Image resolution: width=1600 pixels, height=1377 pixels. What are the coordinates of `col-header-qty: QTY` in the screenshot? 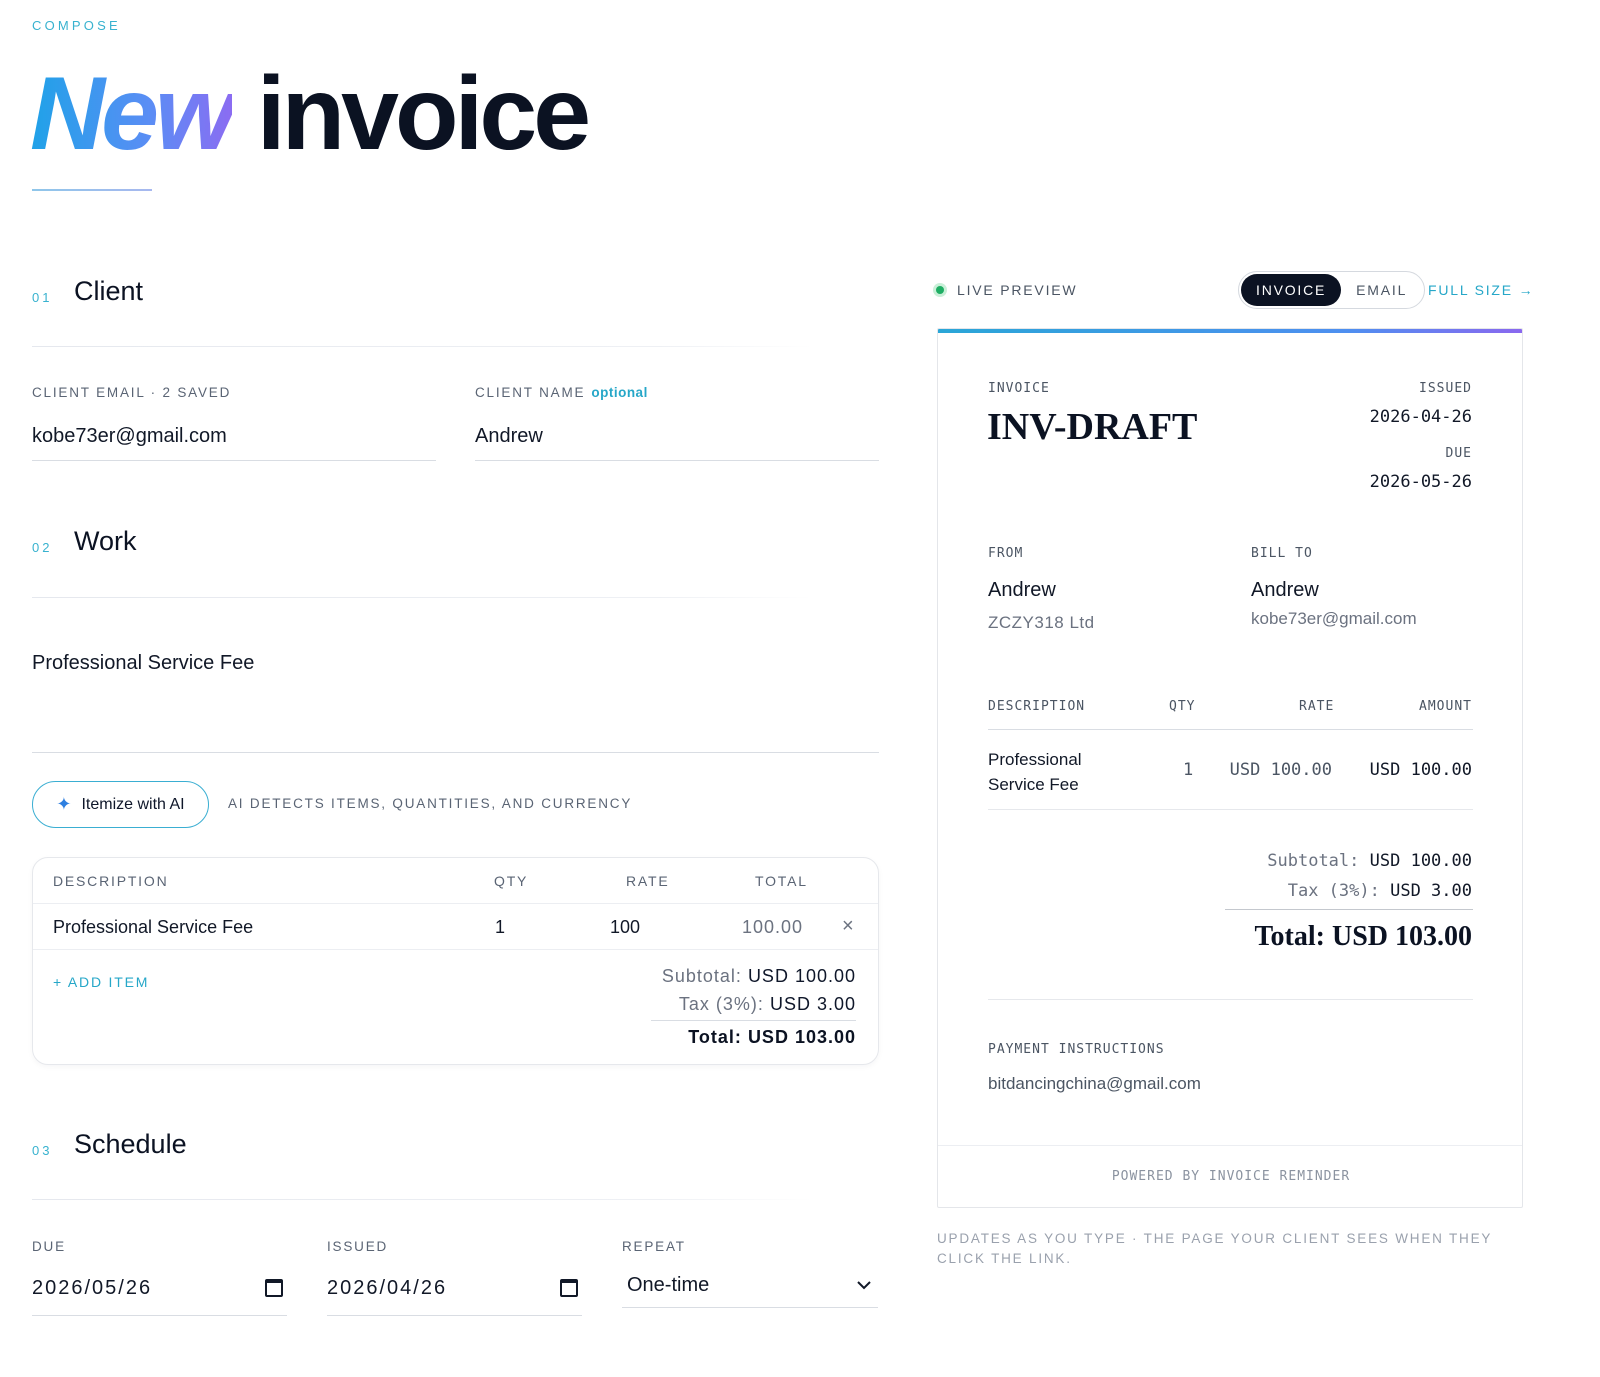 It's located at (511, 881).